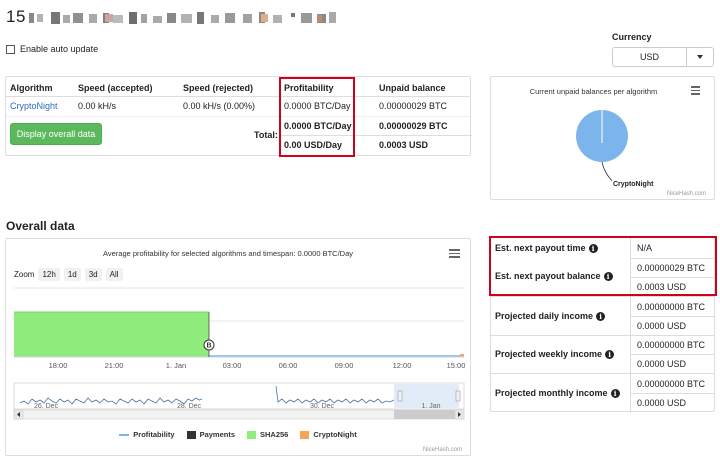  I want to click on currency-select: USD, so click(663, 57).